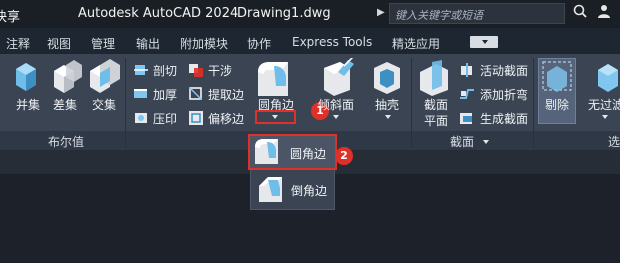  What do you see at coordinates (605, 117) in the screenshot?
I see `no-filter-dropdown-arrow-icon` at bounding box center [605, 117].